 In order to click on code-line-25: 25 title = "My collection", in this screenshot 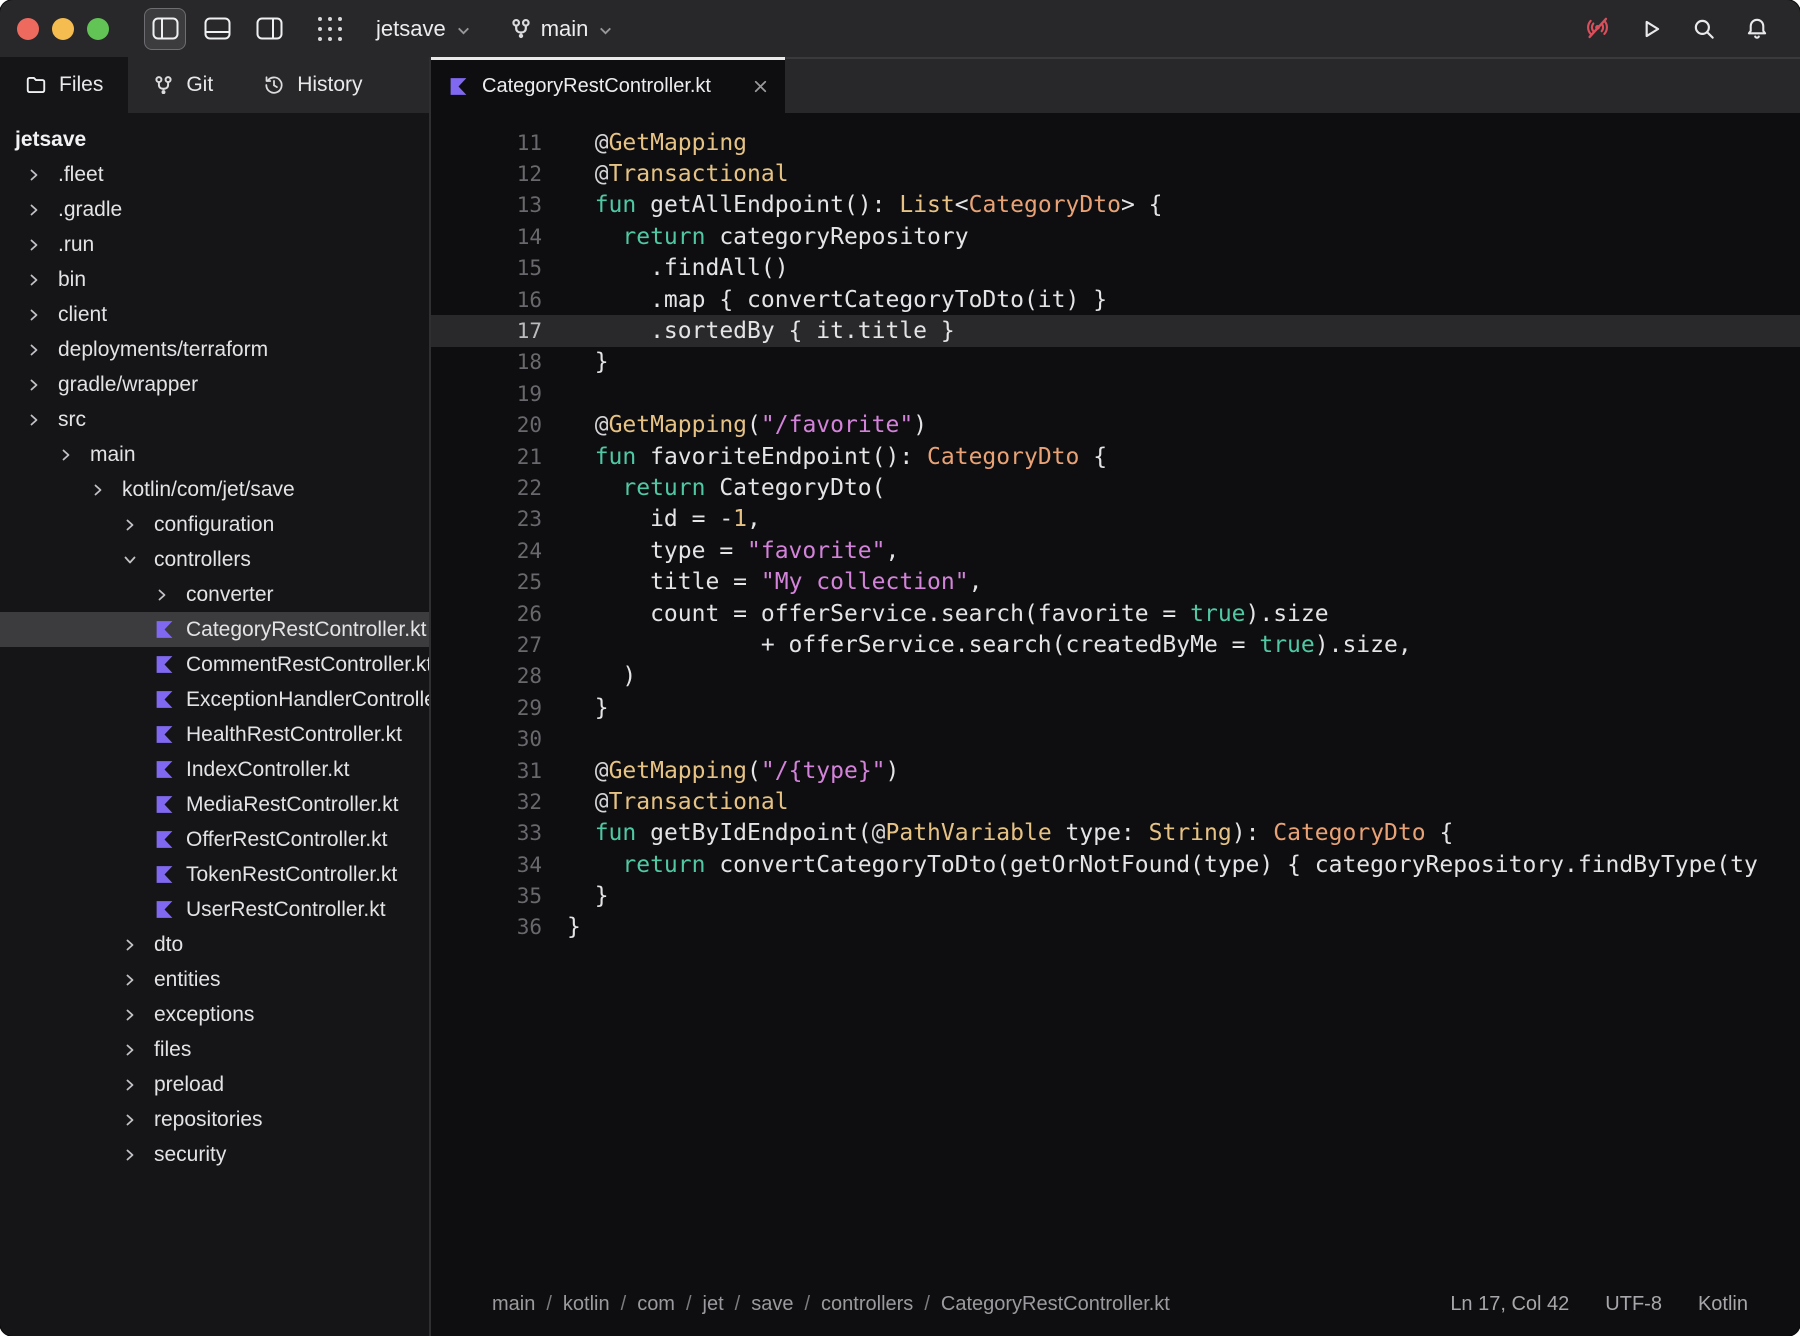, I will do `click(1115, 581)`.